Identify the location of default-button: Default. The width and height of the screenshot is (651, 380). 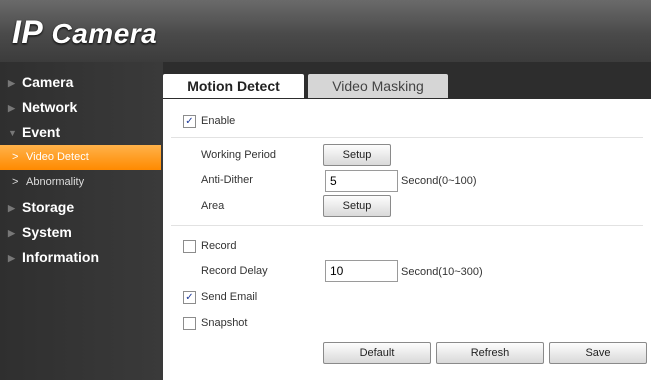
(377, 353).